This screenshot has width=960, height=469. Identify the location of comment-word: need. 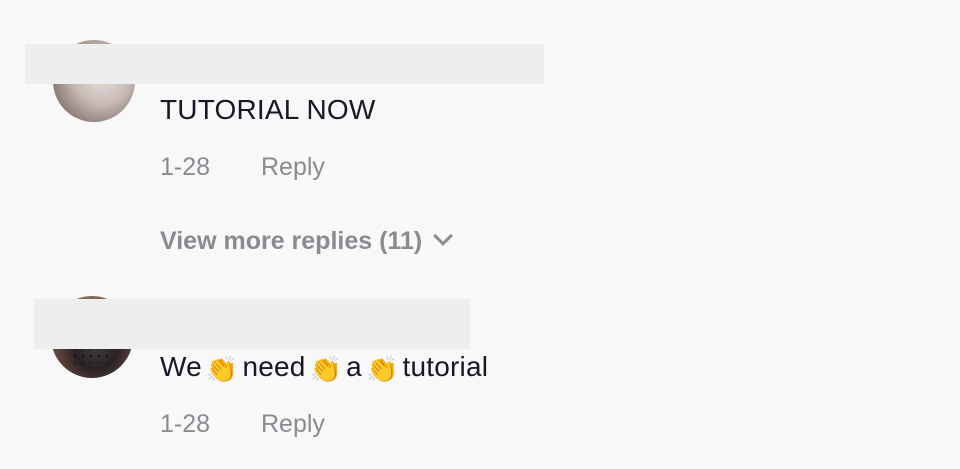
(274, 366).